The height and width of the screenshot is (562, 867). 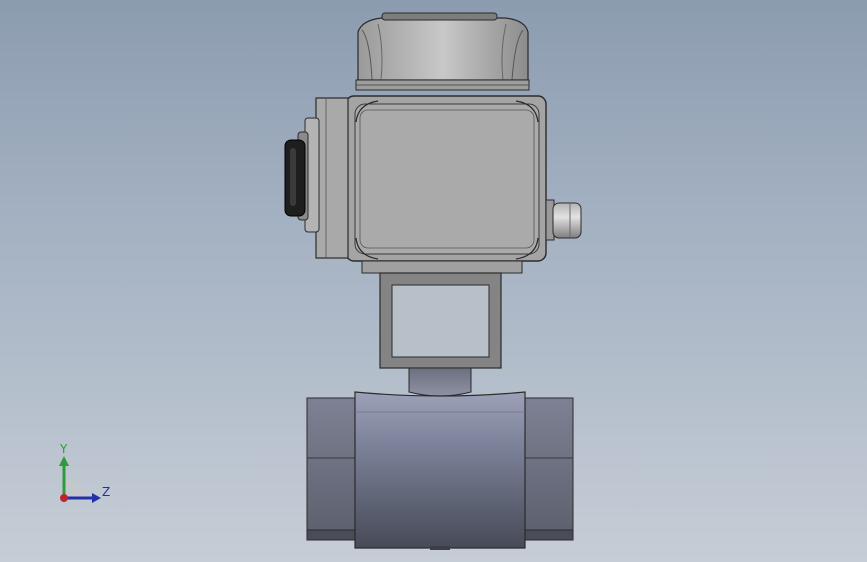 What do you see at coordinates (316, 178) in the screenshot?
I see `side-handwheel-cap` at bounding box center [316, 178].